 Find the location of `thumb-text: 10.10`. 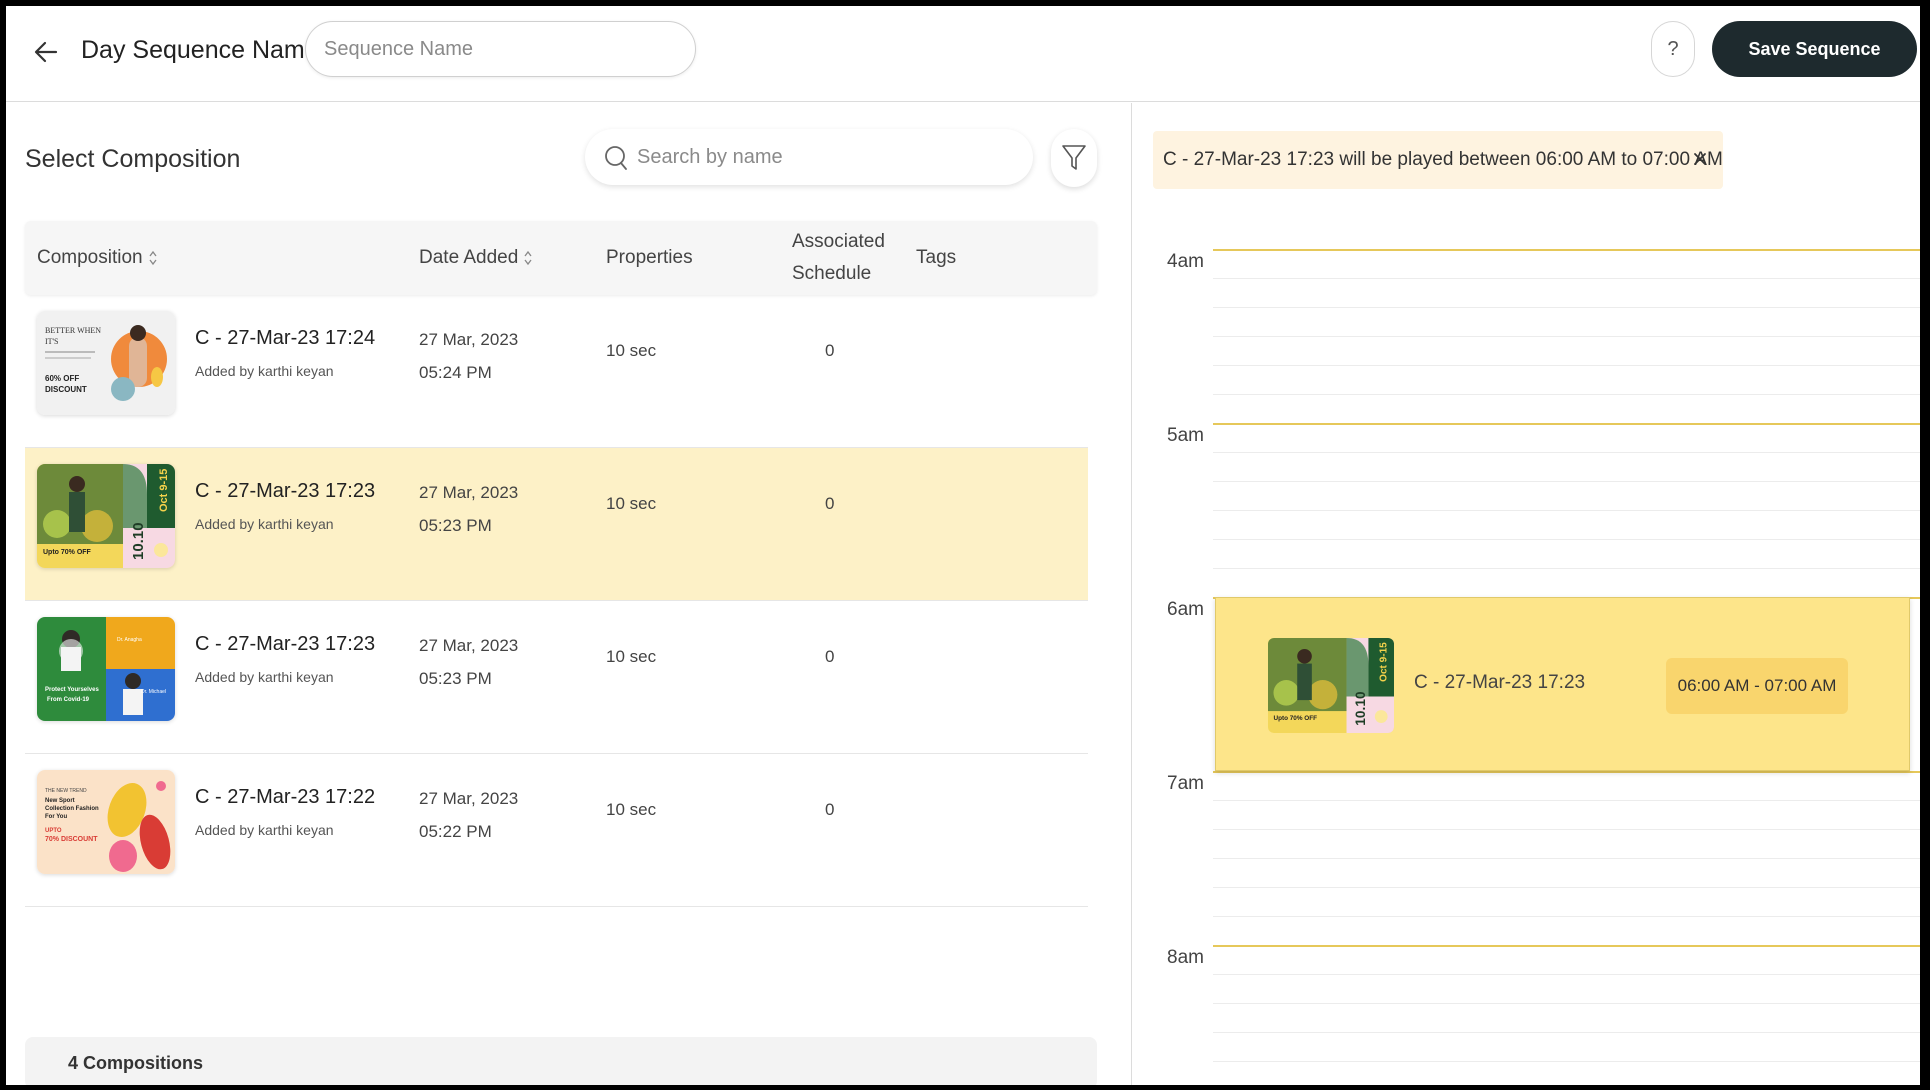

thumb-text: 10.10 is located at coordinates (138, 541).